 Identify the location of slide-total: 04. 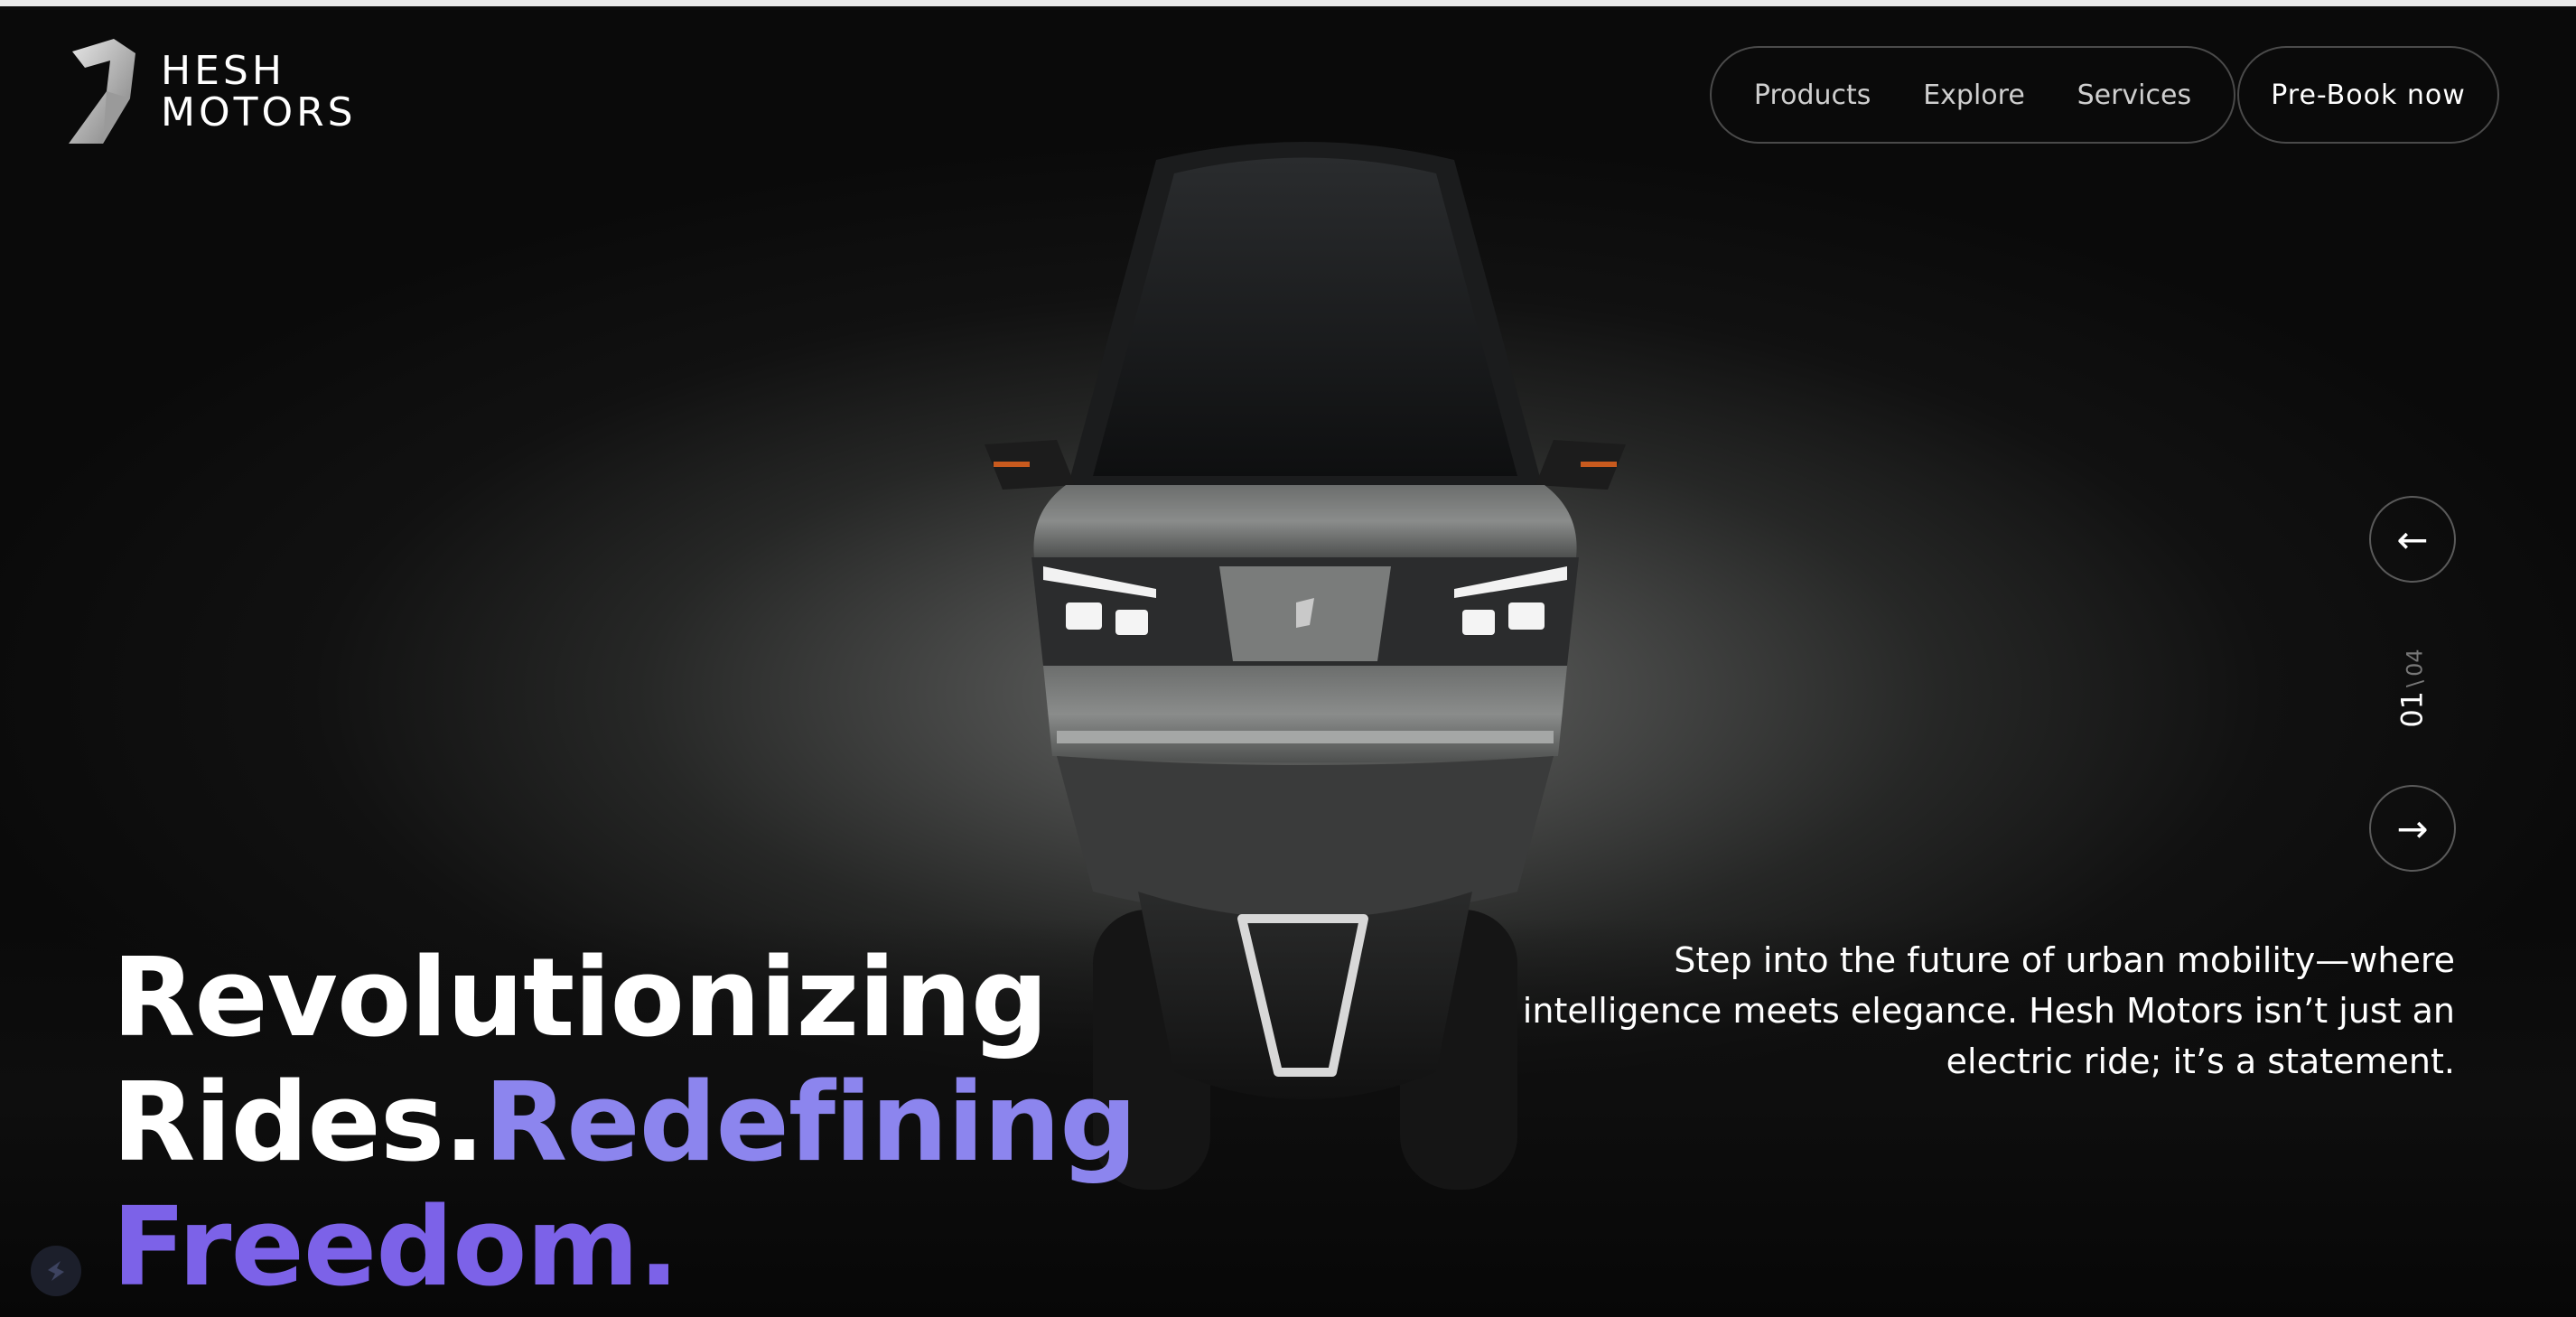
(2416, 663).